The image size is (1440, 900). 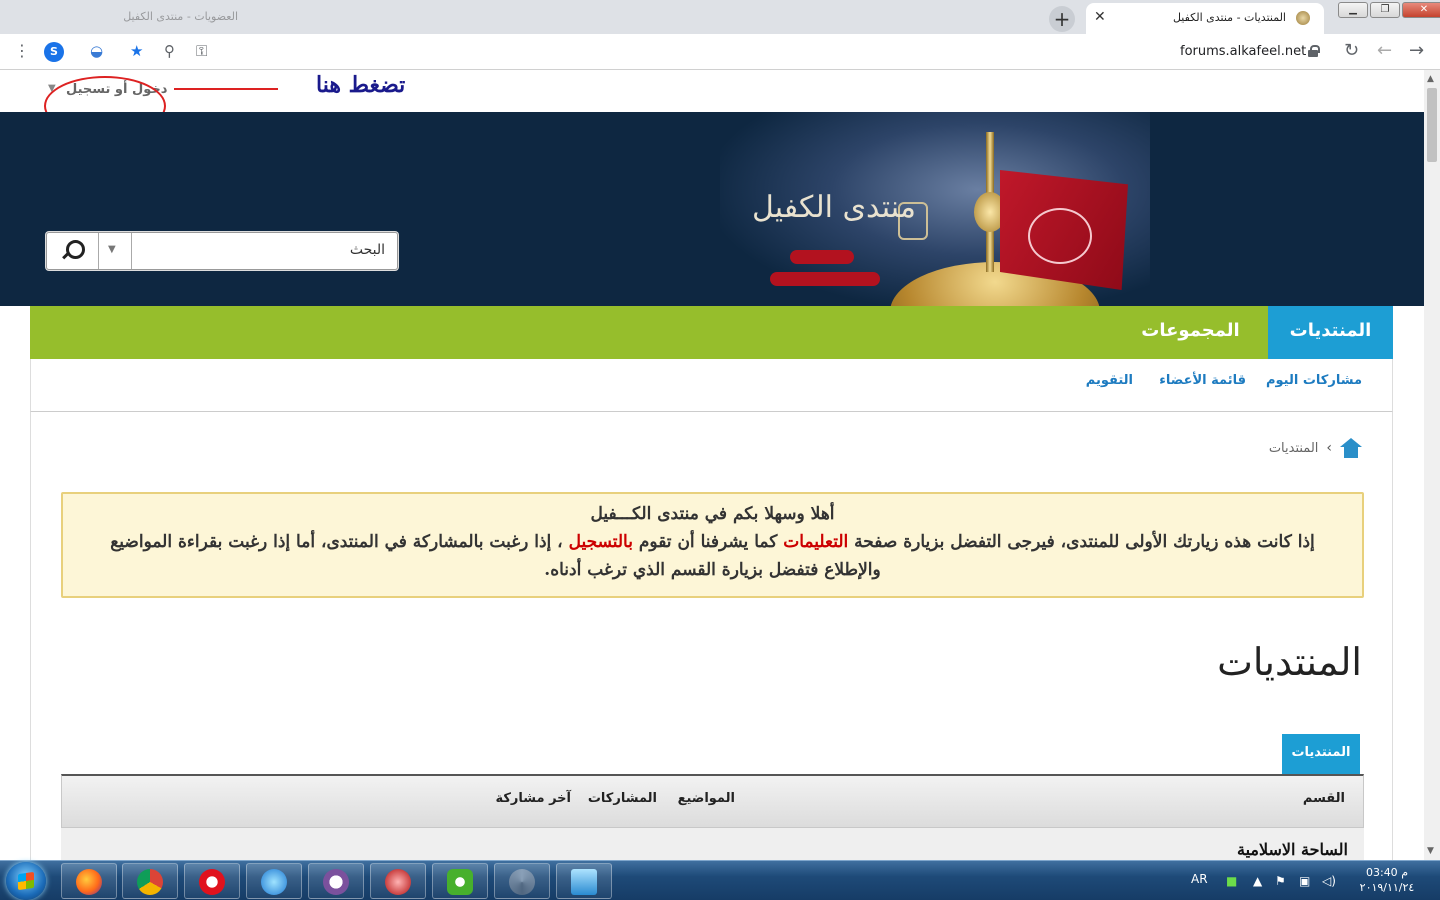 What do you see at coordinates (1387, 880) in the screenshot?
I see `system-clock: 03:40 م ٢٠١٩/١١/٢٤` at bounding box center [1387, 880].